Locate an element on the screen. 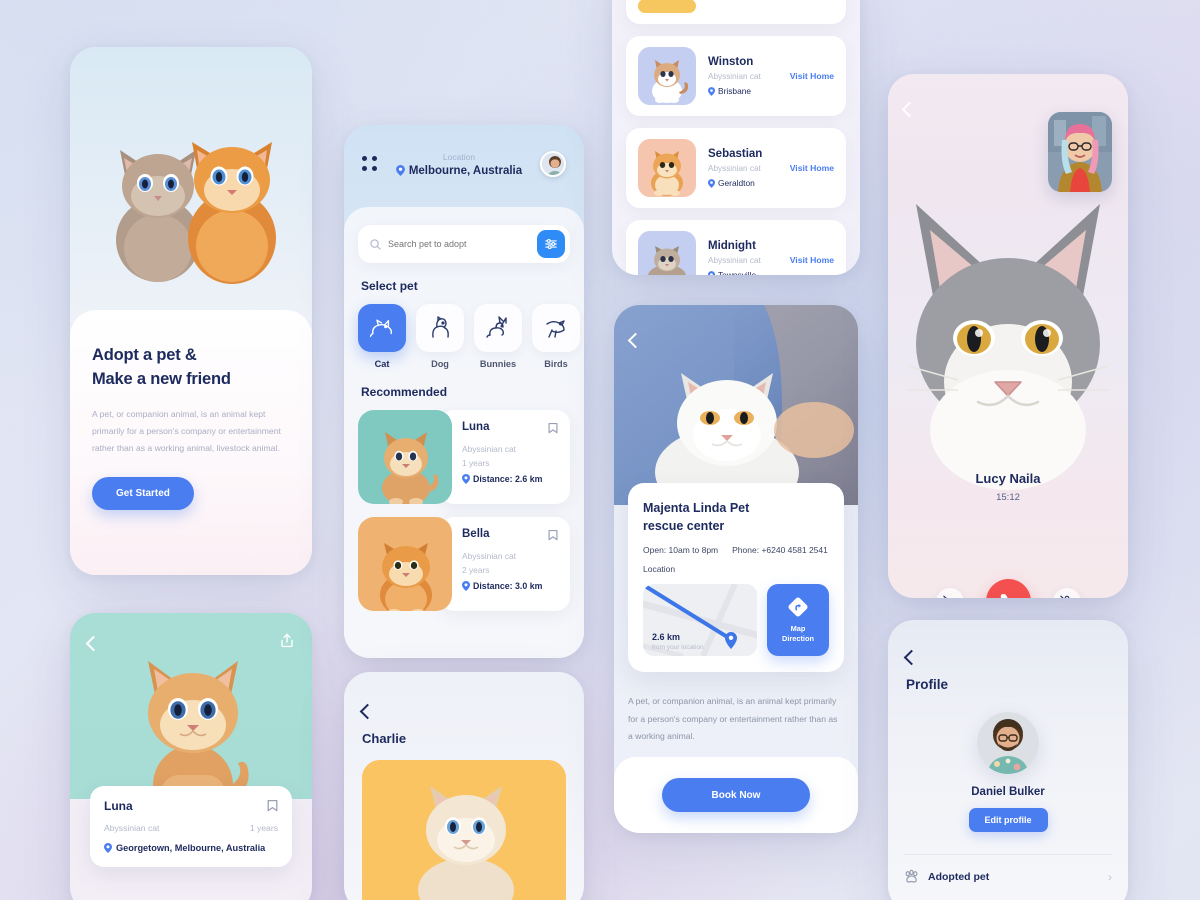 This screenshot has height=900, width=1200. pet-location-text: Brisbane is located at coordinates (735, 91).